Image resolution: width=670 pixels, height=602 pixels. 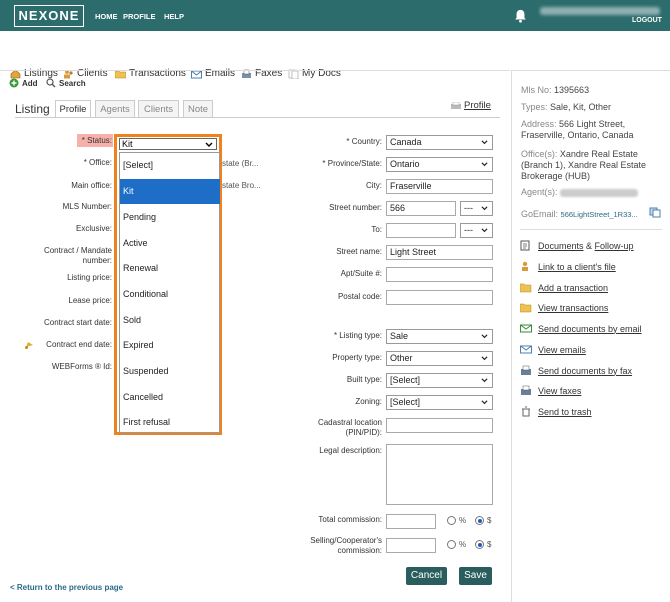 I want to click on send-to-trash-link: Send to trash, so click(x=556, y=411).